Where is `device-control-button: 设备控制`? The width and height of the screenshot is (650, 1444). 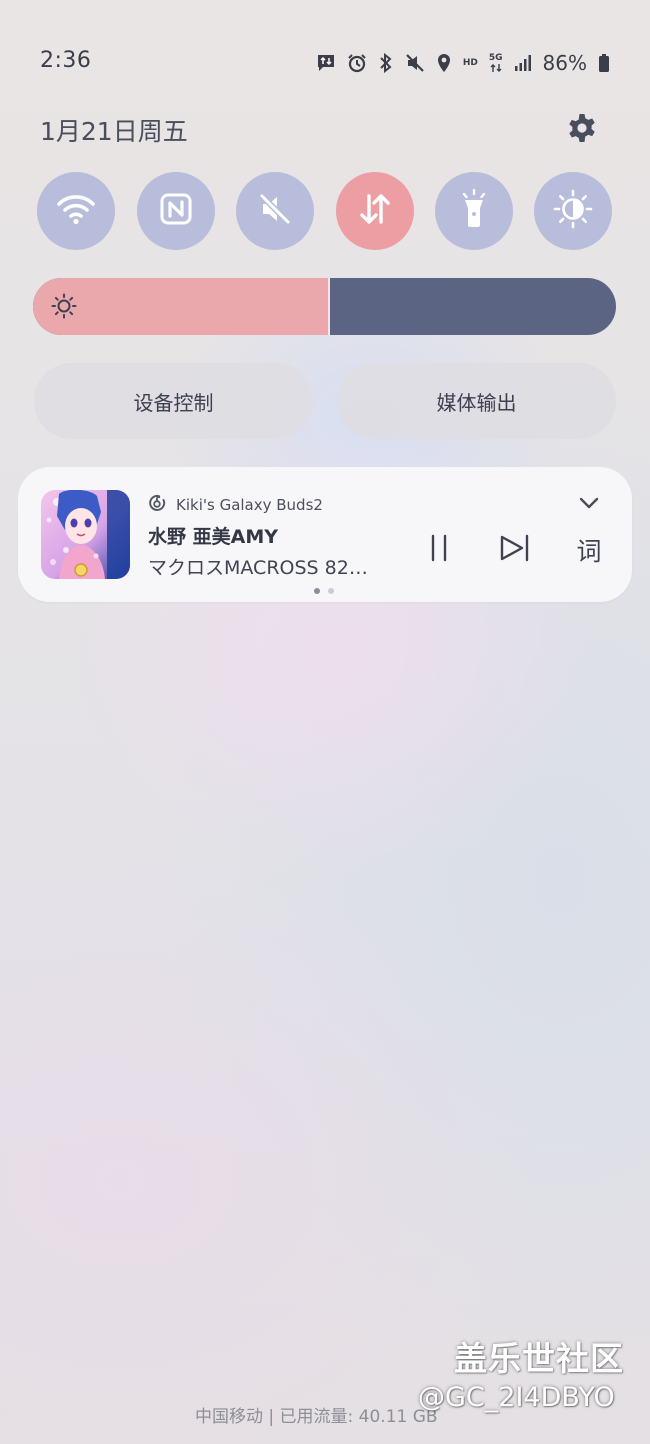
device-control-button: 设备控制 is located at coordinates (173, 401).